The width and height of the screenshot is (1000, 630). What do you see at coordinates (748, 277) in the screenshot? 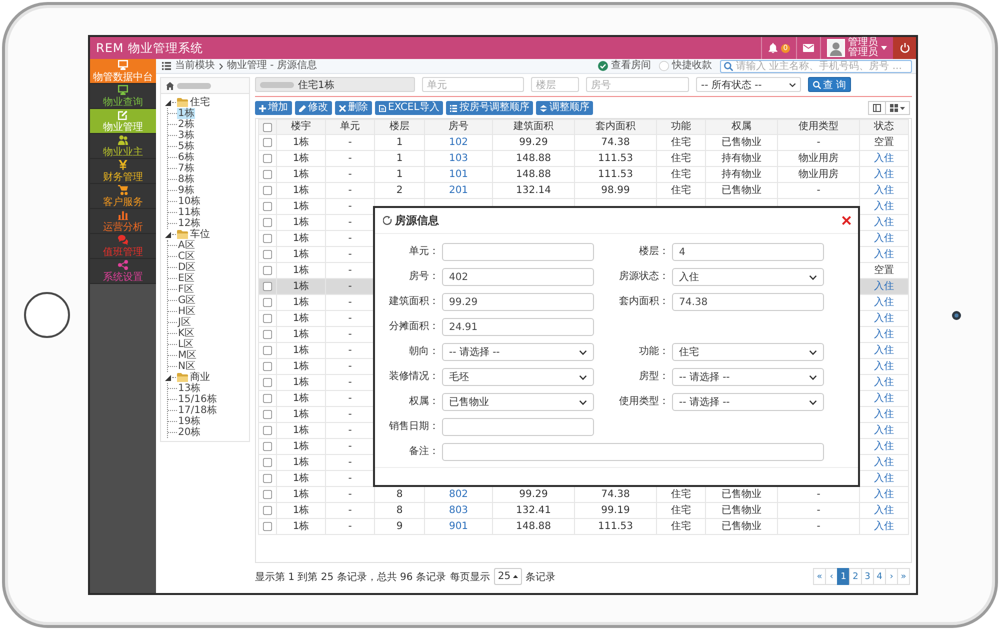
I see `select-field: 入住` at bounding box center [748, 277].